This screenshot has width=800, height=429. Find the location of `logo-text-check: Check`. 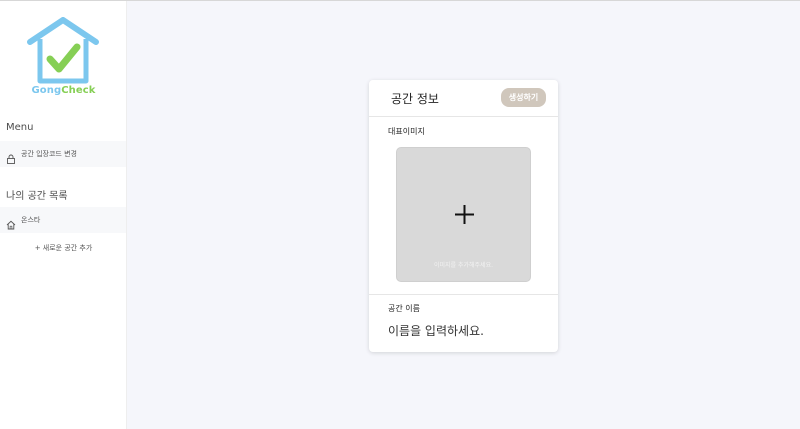

logo-text-check: Check is located at coordinates (78, 90).